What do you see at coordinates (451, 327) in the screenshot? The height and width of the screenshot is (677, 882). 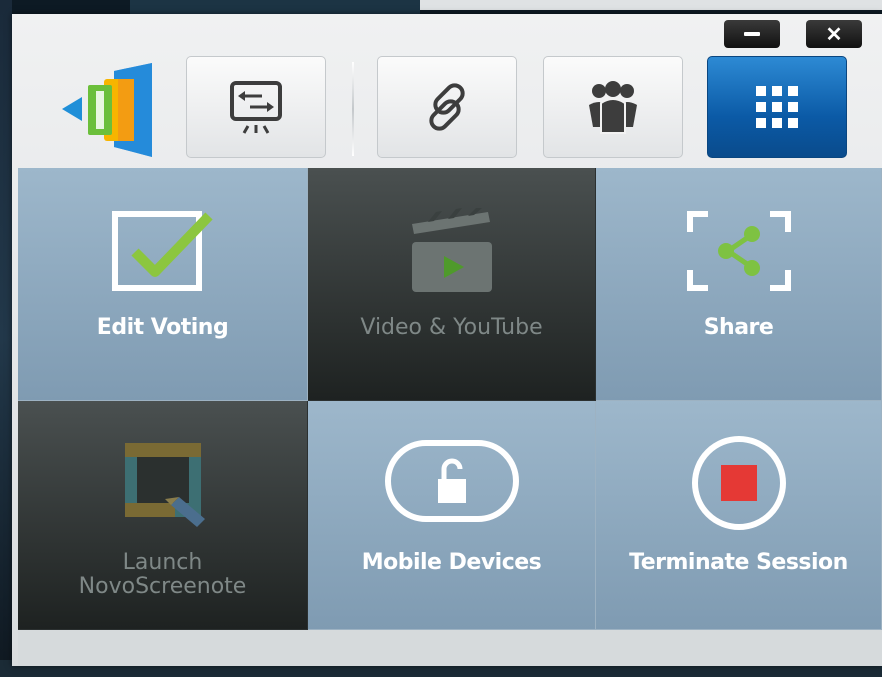 I see `tile-label: Video & YouTube` at bounding box center [451, 327].